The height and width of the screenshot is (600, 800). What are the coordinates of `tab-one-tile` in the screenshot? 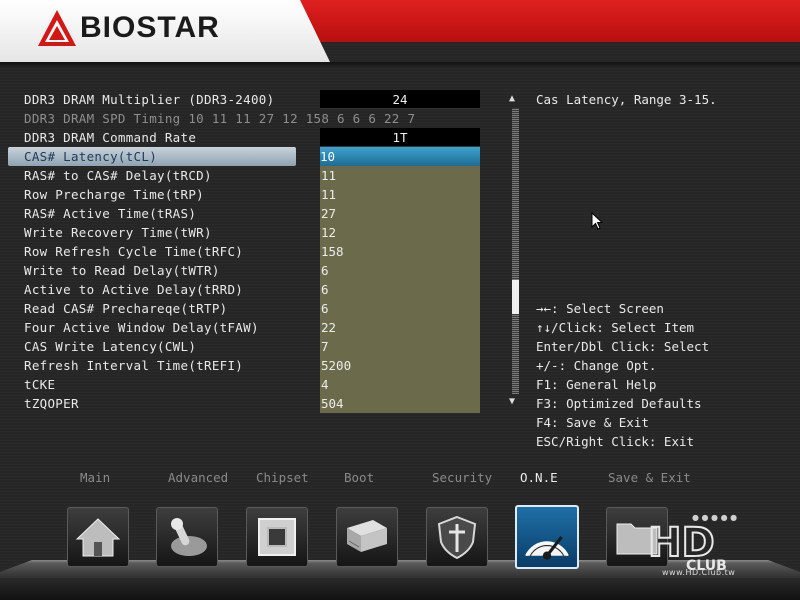 It's located at (547, 537).